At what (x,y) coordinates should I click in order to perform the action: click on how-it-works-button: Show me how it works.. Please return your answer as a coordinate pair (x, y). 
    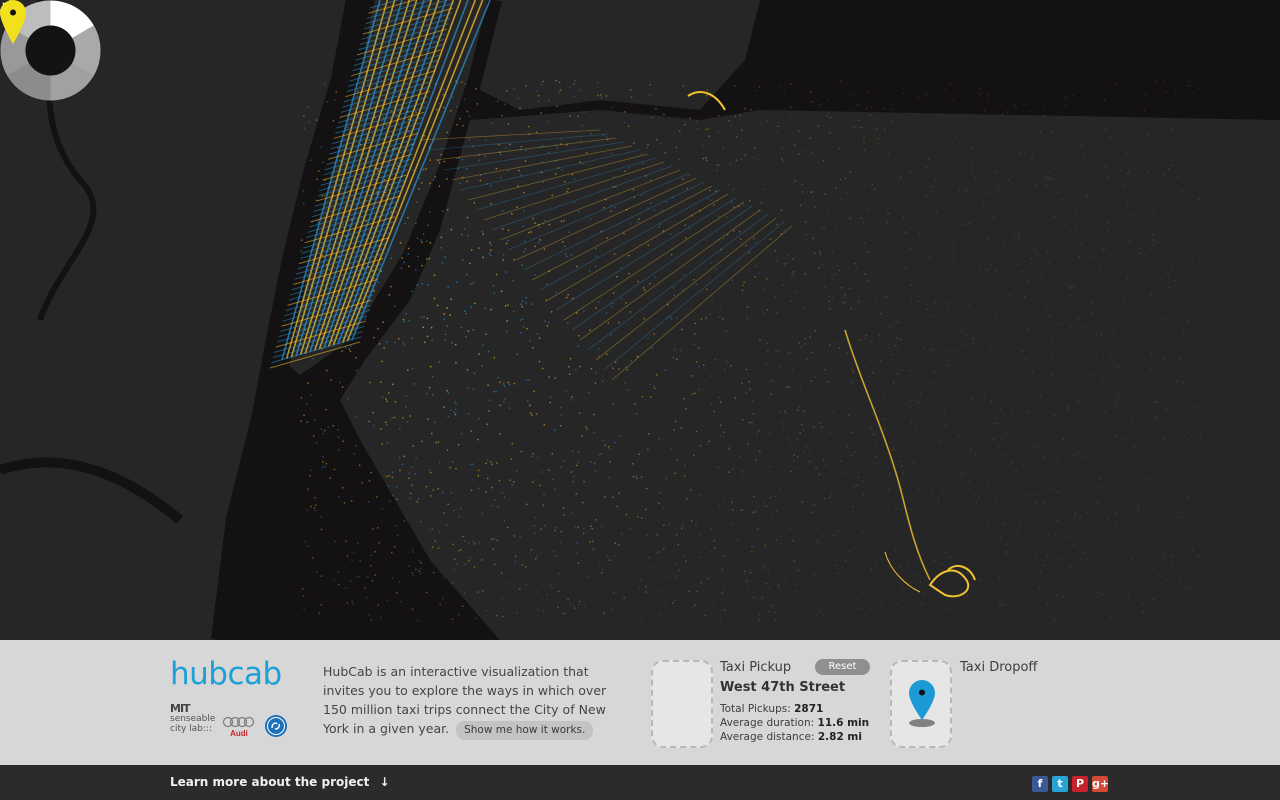
    Looking at the image, I should click on (525, 730).